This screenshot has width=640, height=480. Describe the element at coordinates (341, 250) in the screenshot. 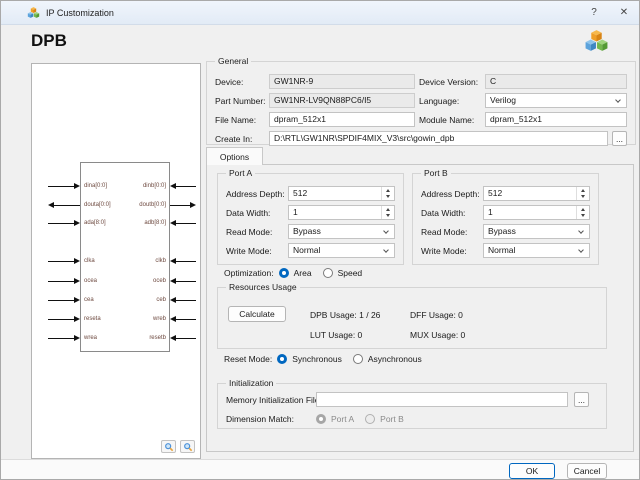

I see `port-a-write-mode-select: Normal` at that location.